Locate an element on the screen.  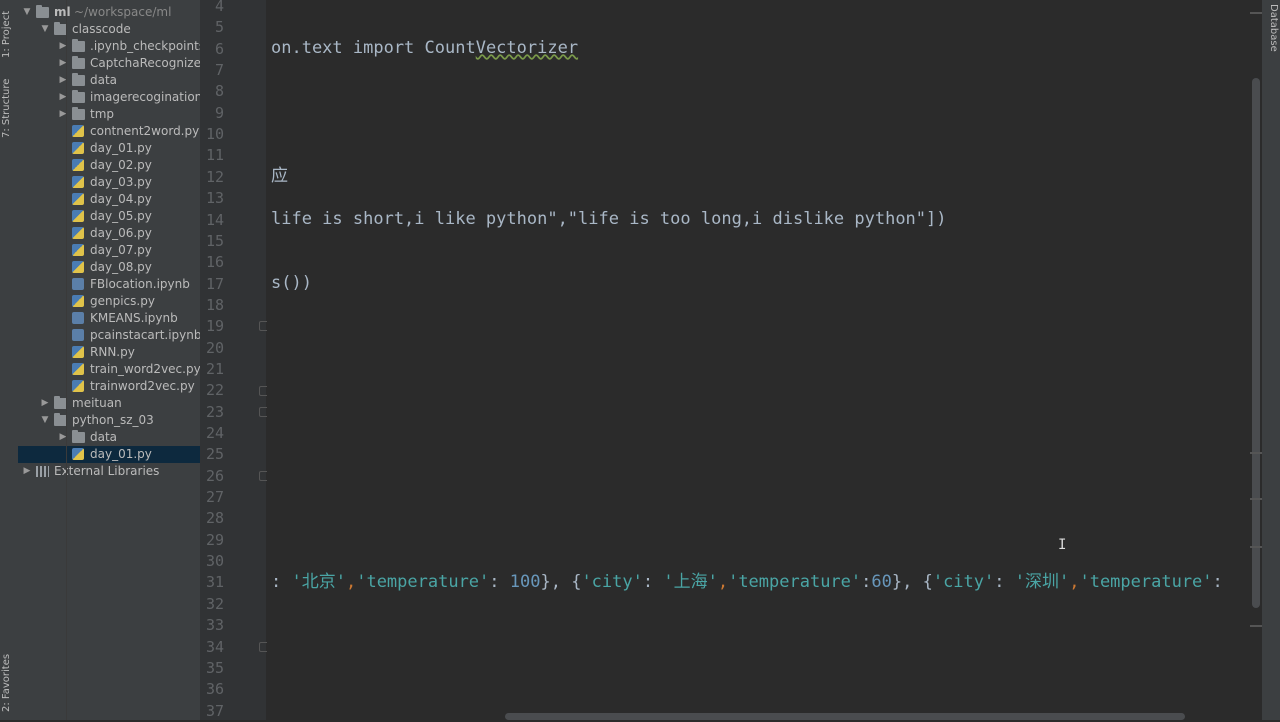
line-number: 9 is located at coordinates (219, 112).